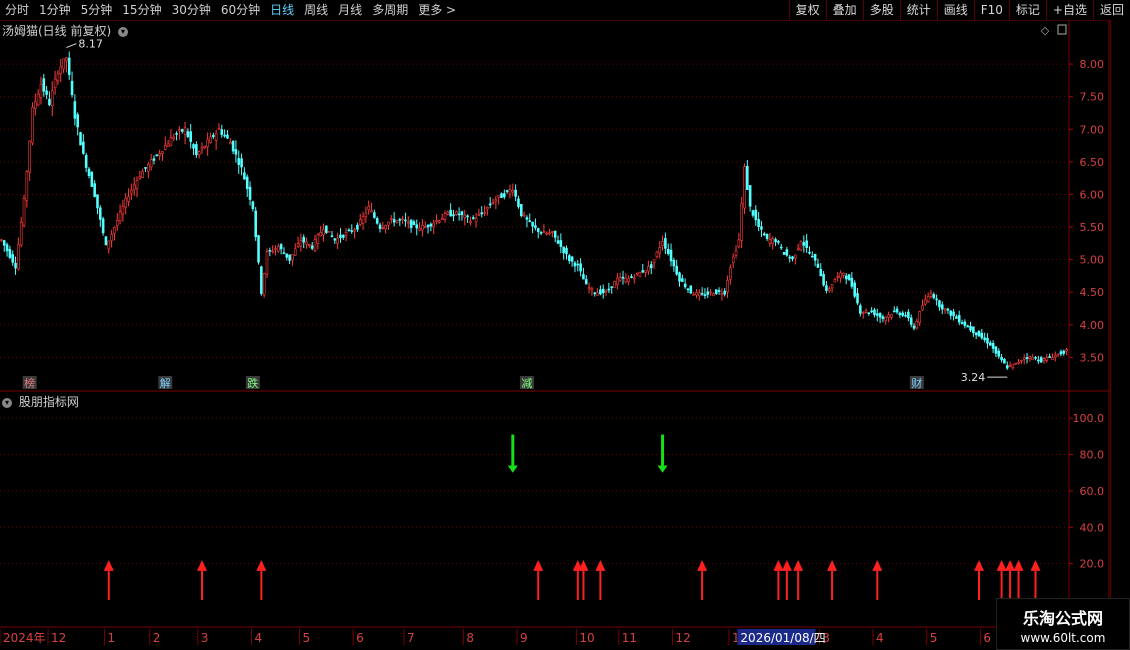 The image size is (1130, 650). Describe the element at coordinates (662, 469) in the screenshot. I see `sell-arrow-head` at that location.